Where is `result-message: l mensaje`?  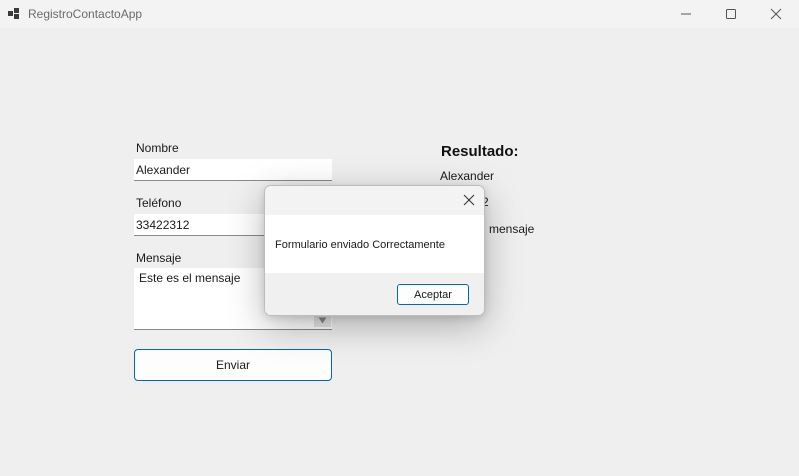
result-message: l mensaje is located at coordinates (509, 229).